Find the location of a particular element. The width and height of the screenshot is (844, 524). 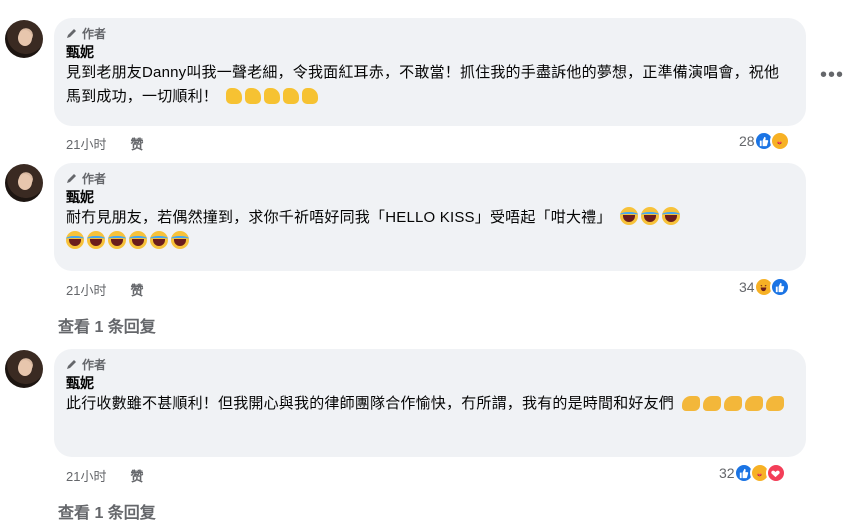

like-reaction-icon is located at coordinates (779, 287).